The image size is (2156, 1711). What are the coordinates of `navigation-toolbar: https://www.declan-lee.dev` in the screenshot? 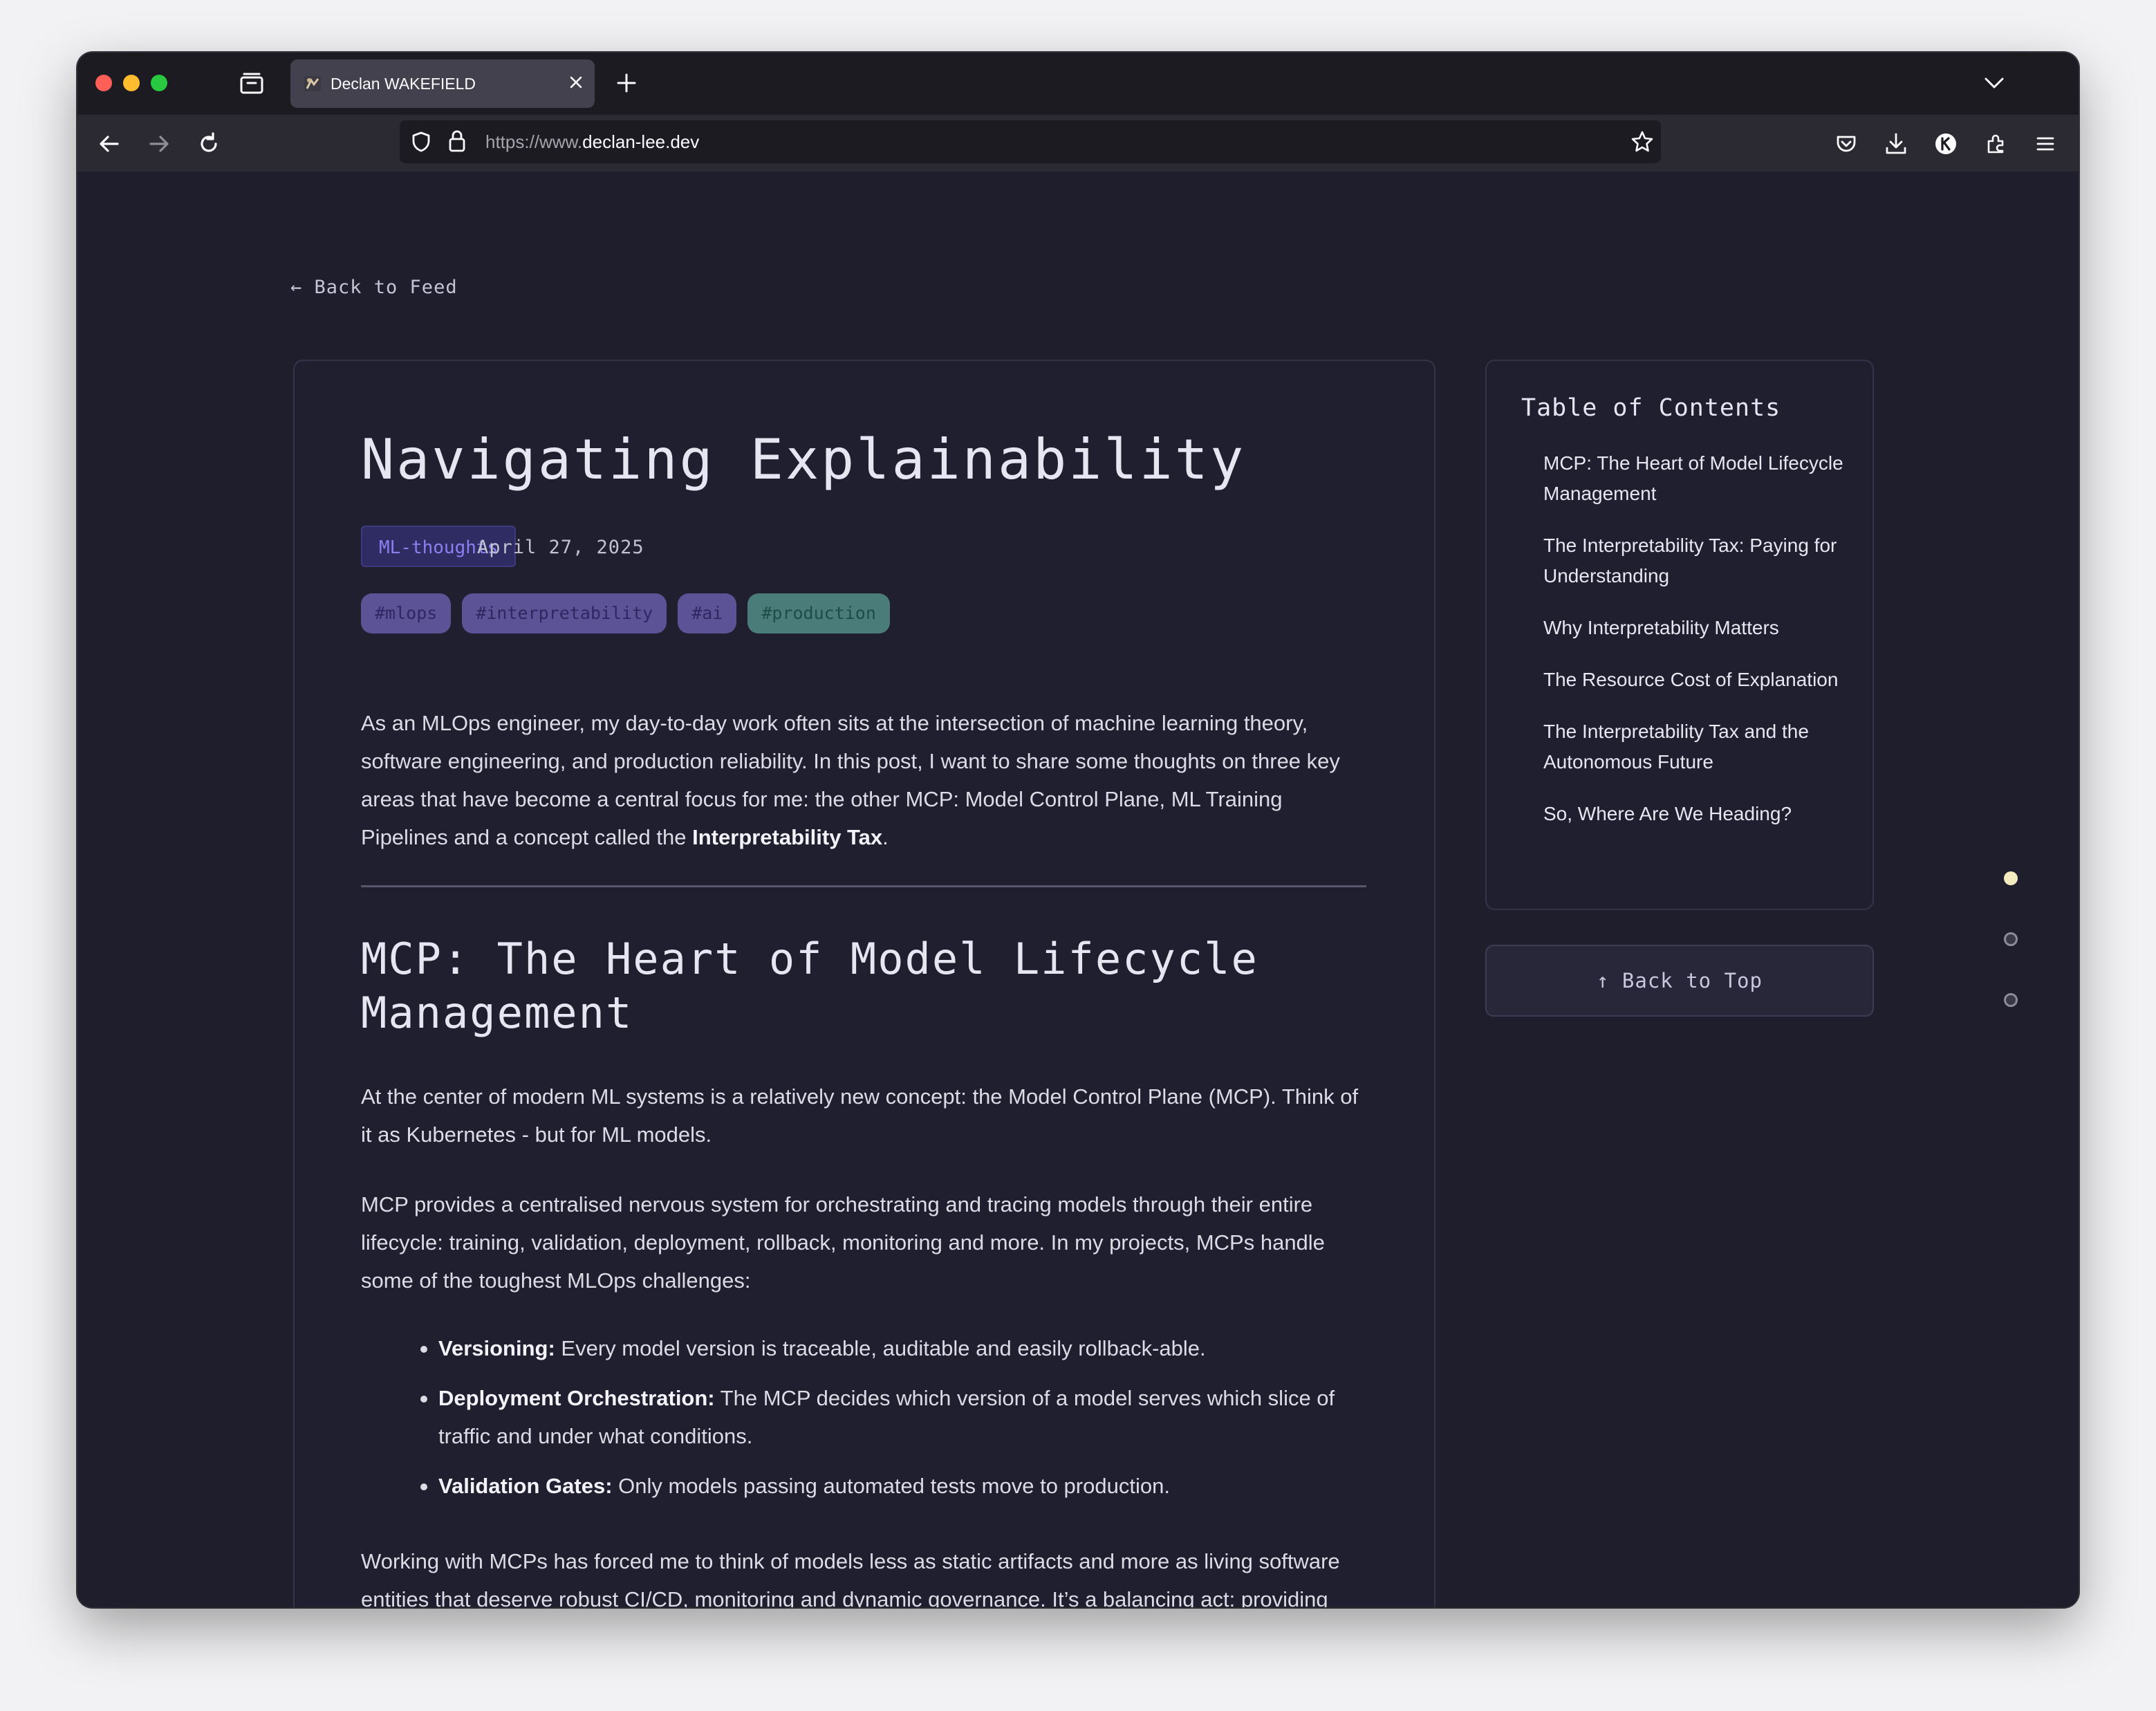 It's located at (1078, 143).